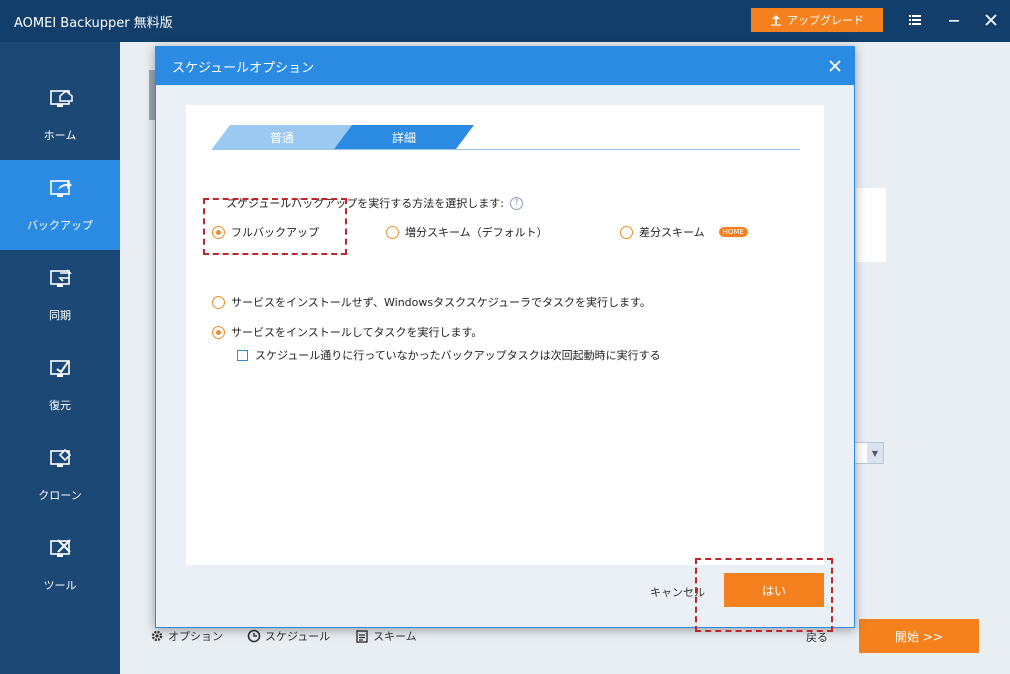 The image size is (1010, 674). What do you see at coordinates (218, 332) in the screenshot?
I see `radio-button-selected` at bounding box center [218, 332].